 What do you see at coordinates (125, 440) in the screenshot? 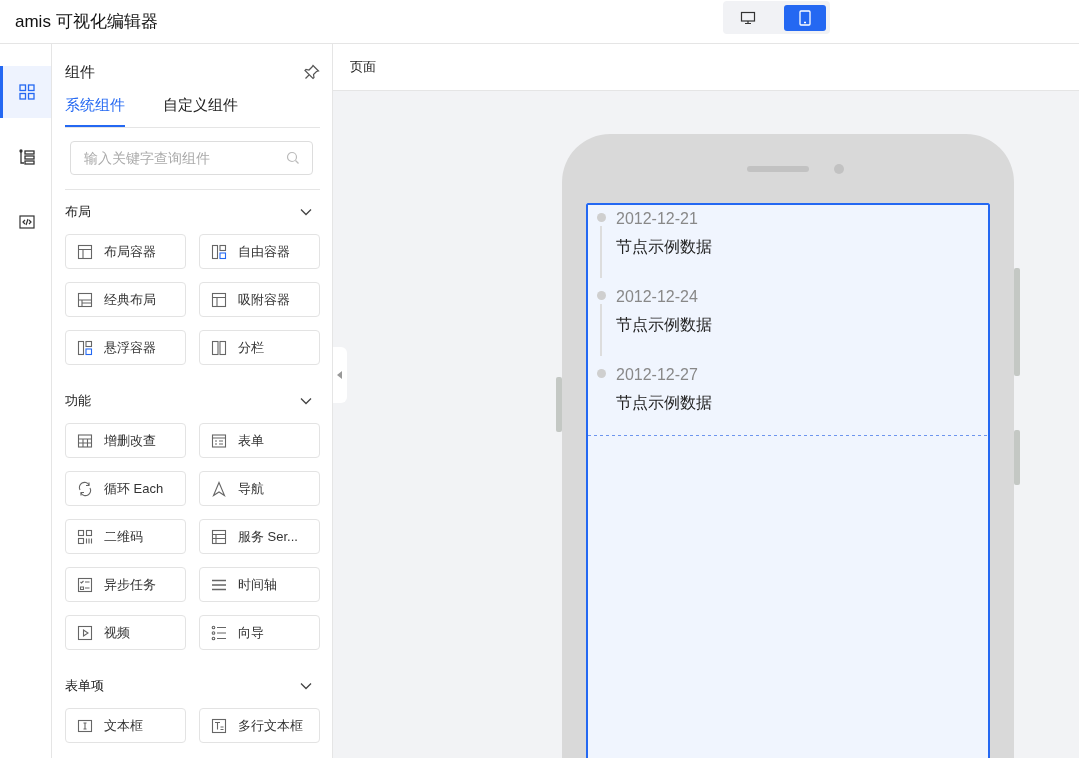
I see `component-item: 增删改查` at bounding box center [125, 440].